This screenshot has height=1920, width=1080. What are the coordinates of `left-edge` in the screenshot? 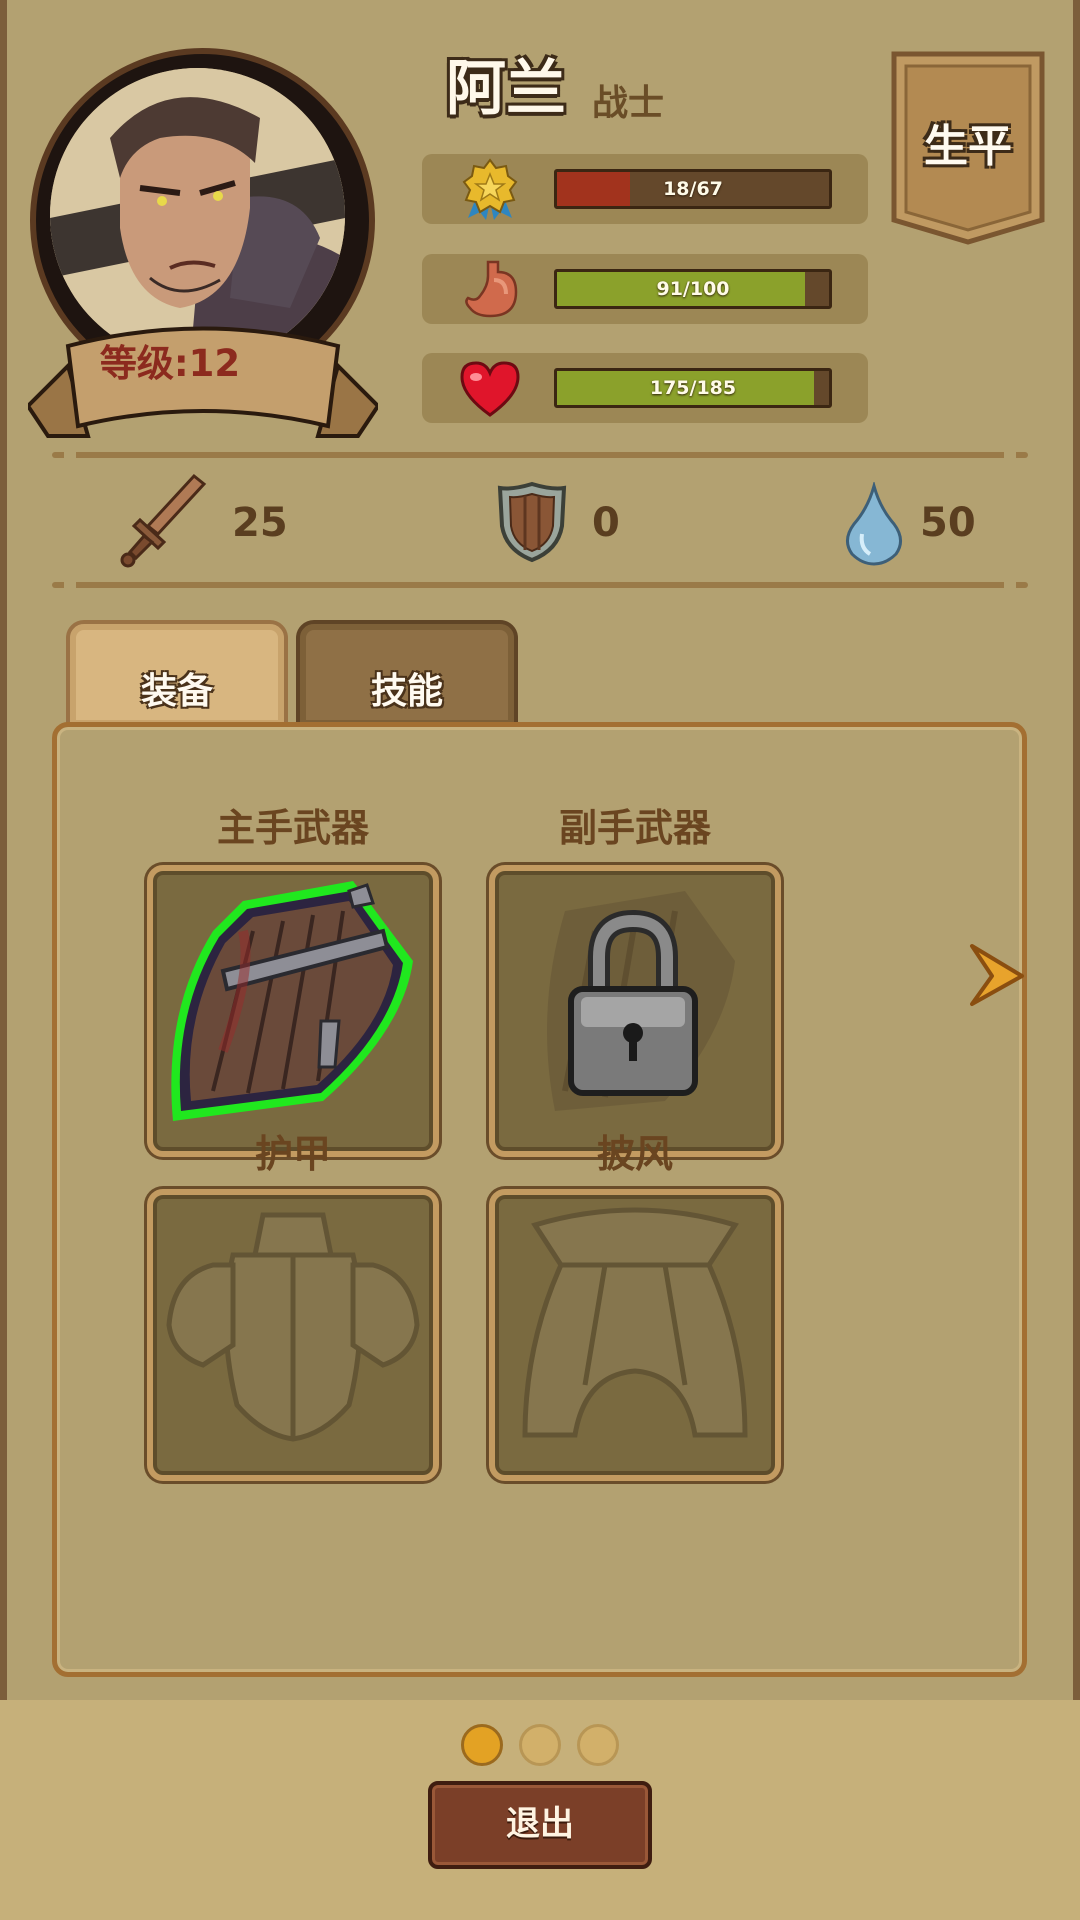 It's located at (3, 850).